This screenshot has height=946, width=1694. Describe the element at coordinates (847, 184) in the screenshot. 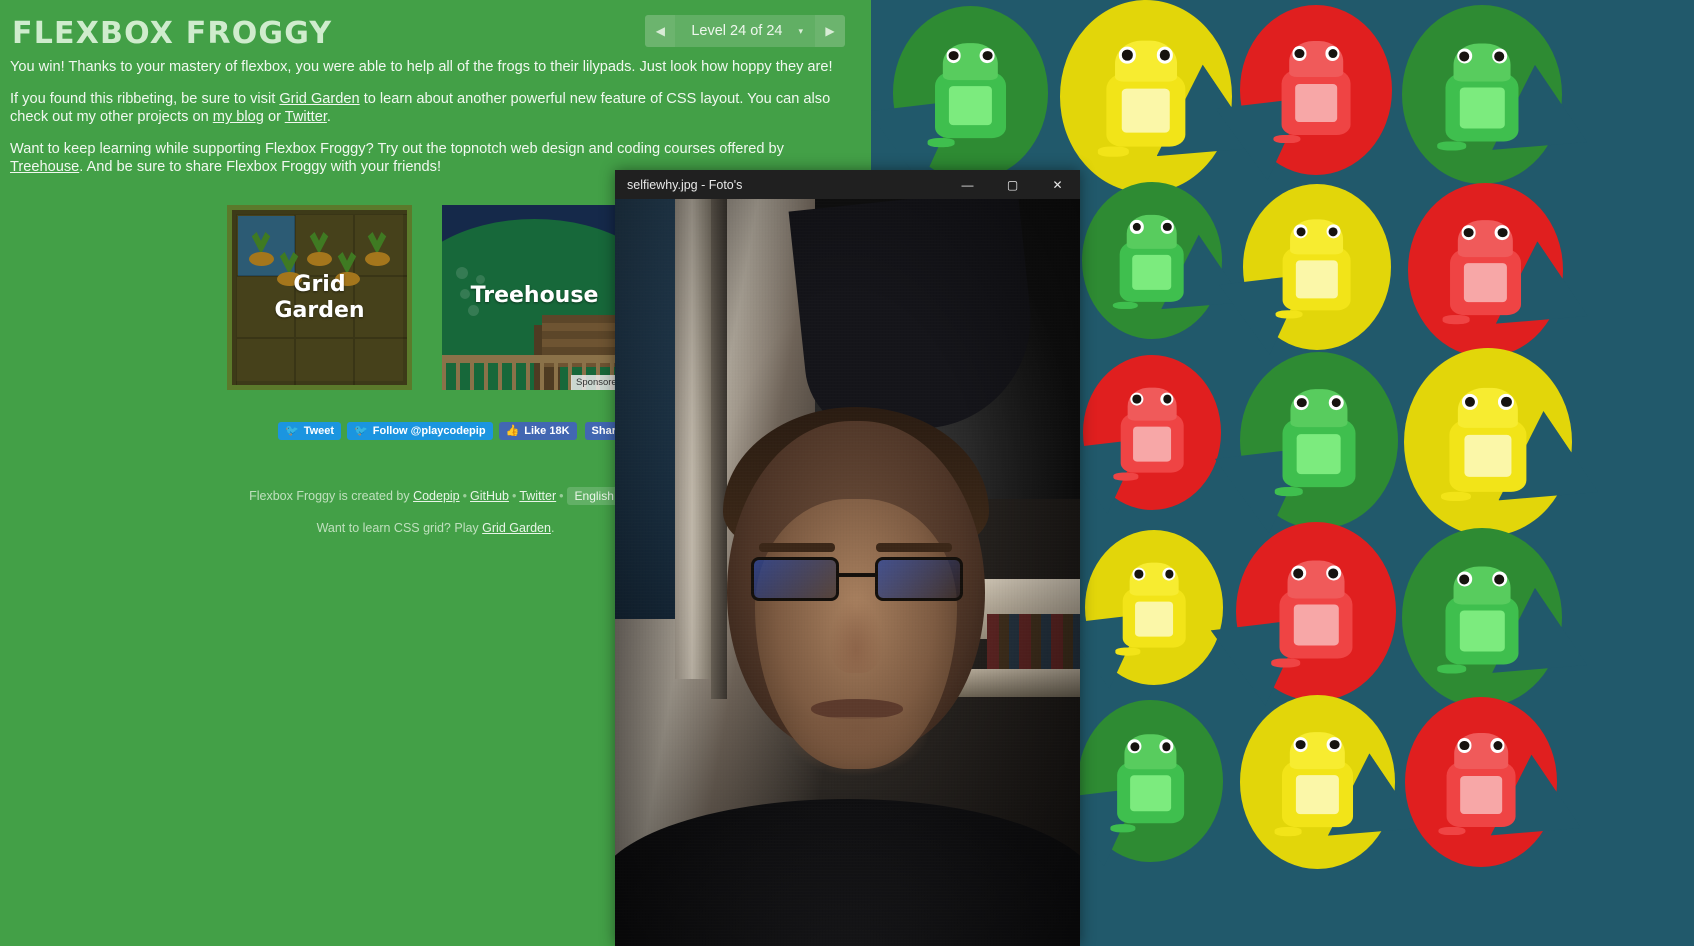

I see `window-titlebar: selfiewhy.jpg - Foto's — ▢ ✕` at that location.